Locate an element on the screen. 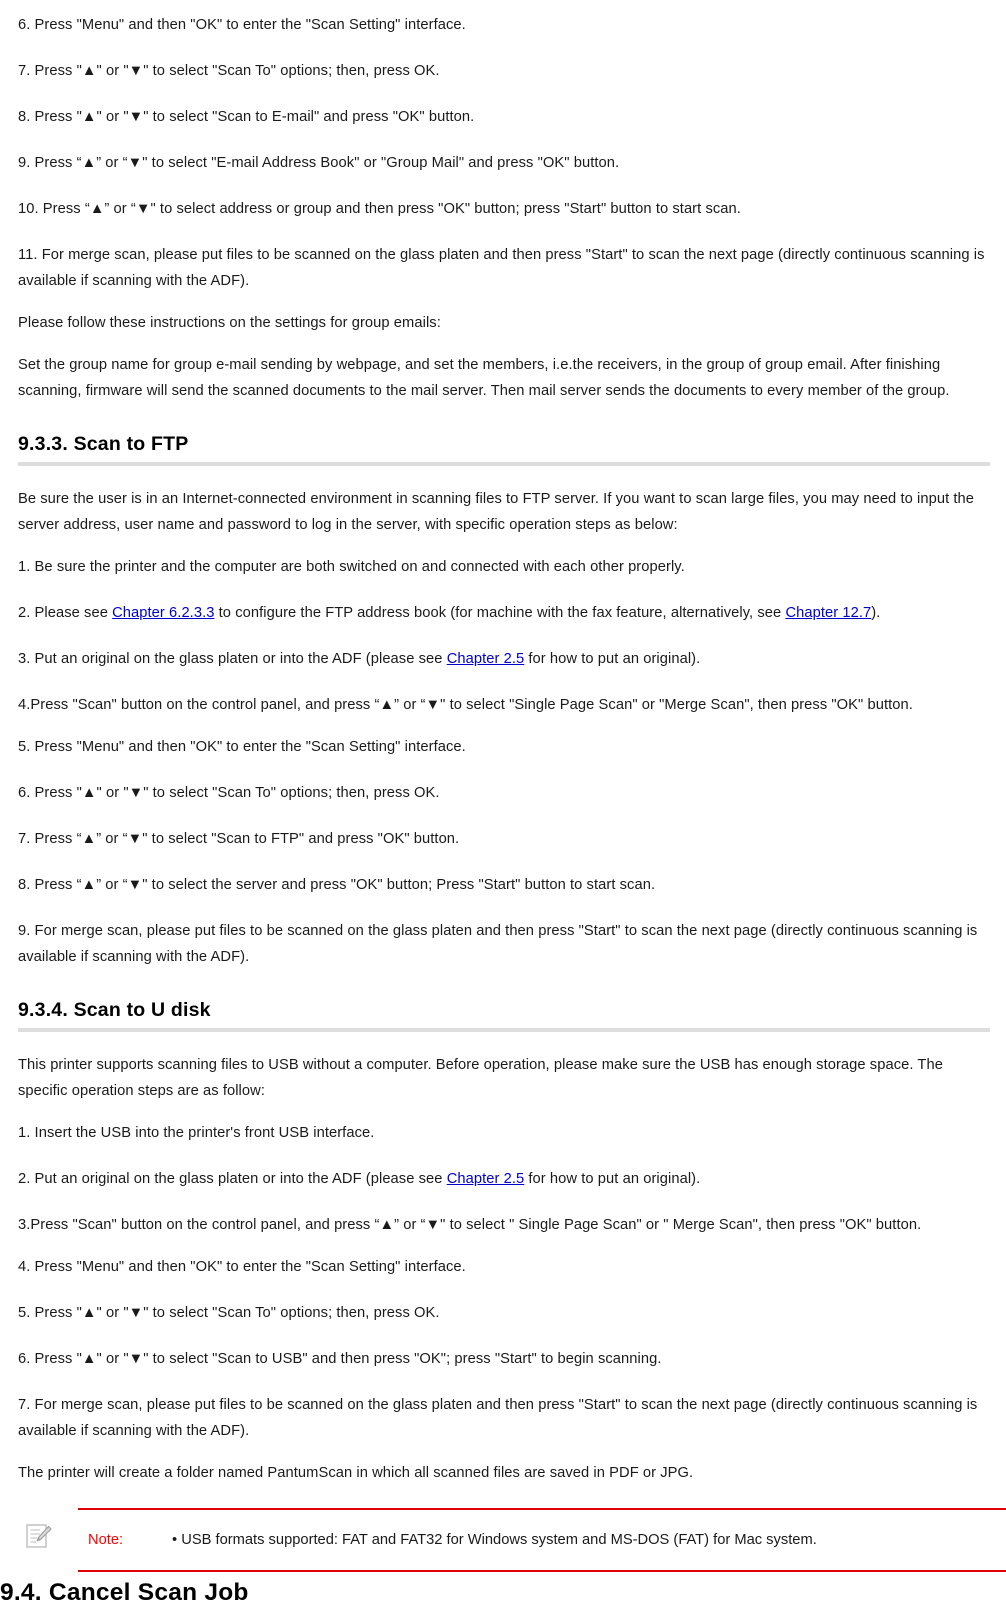 The width and height of the screenshot is (1006, 1608). ftp-step2-text-a: 2. Please see is located at coordinates (65, 613).